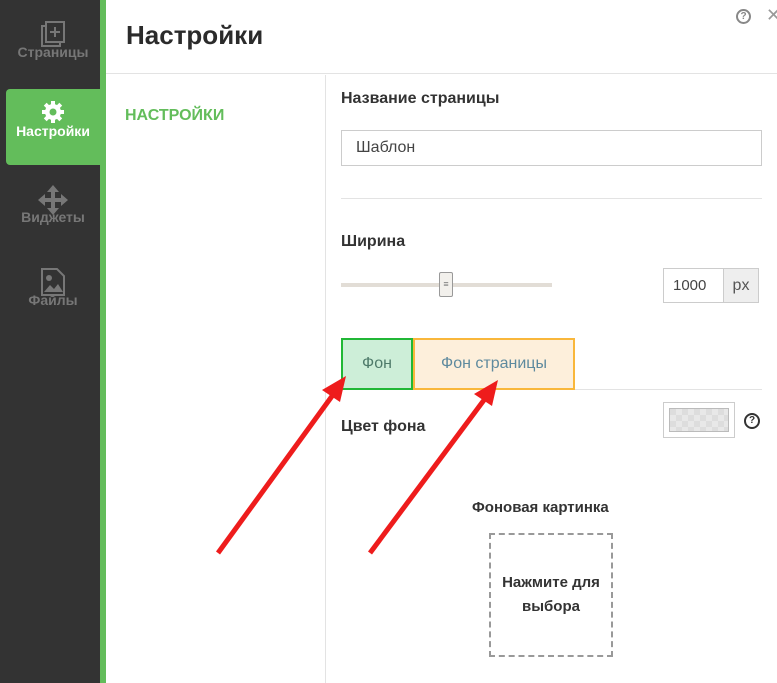 The width and height of the screenshot is (777, 683). I want to click on bg-image-label: Фоновая картинка, so click(540, 507).